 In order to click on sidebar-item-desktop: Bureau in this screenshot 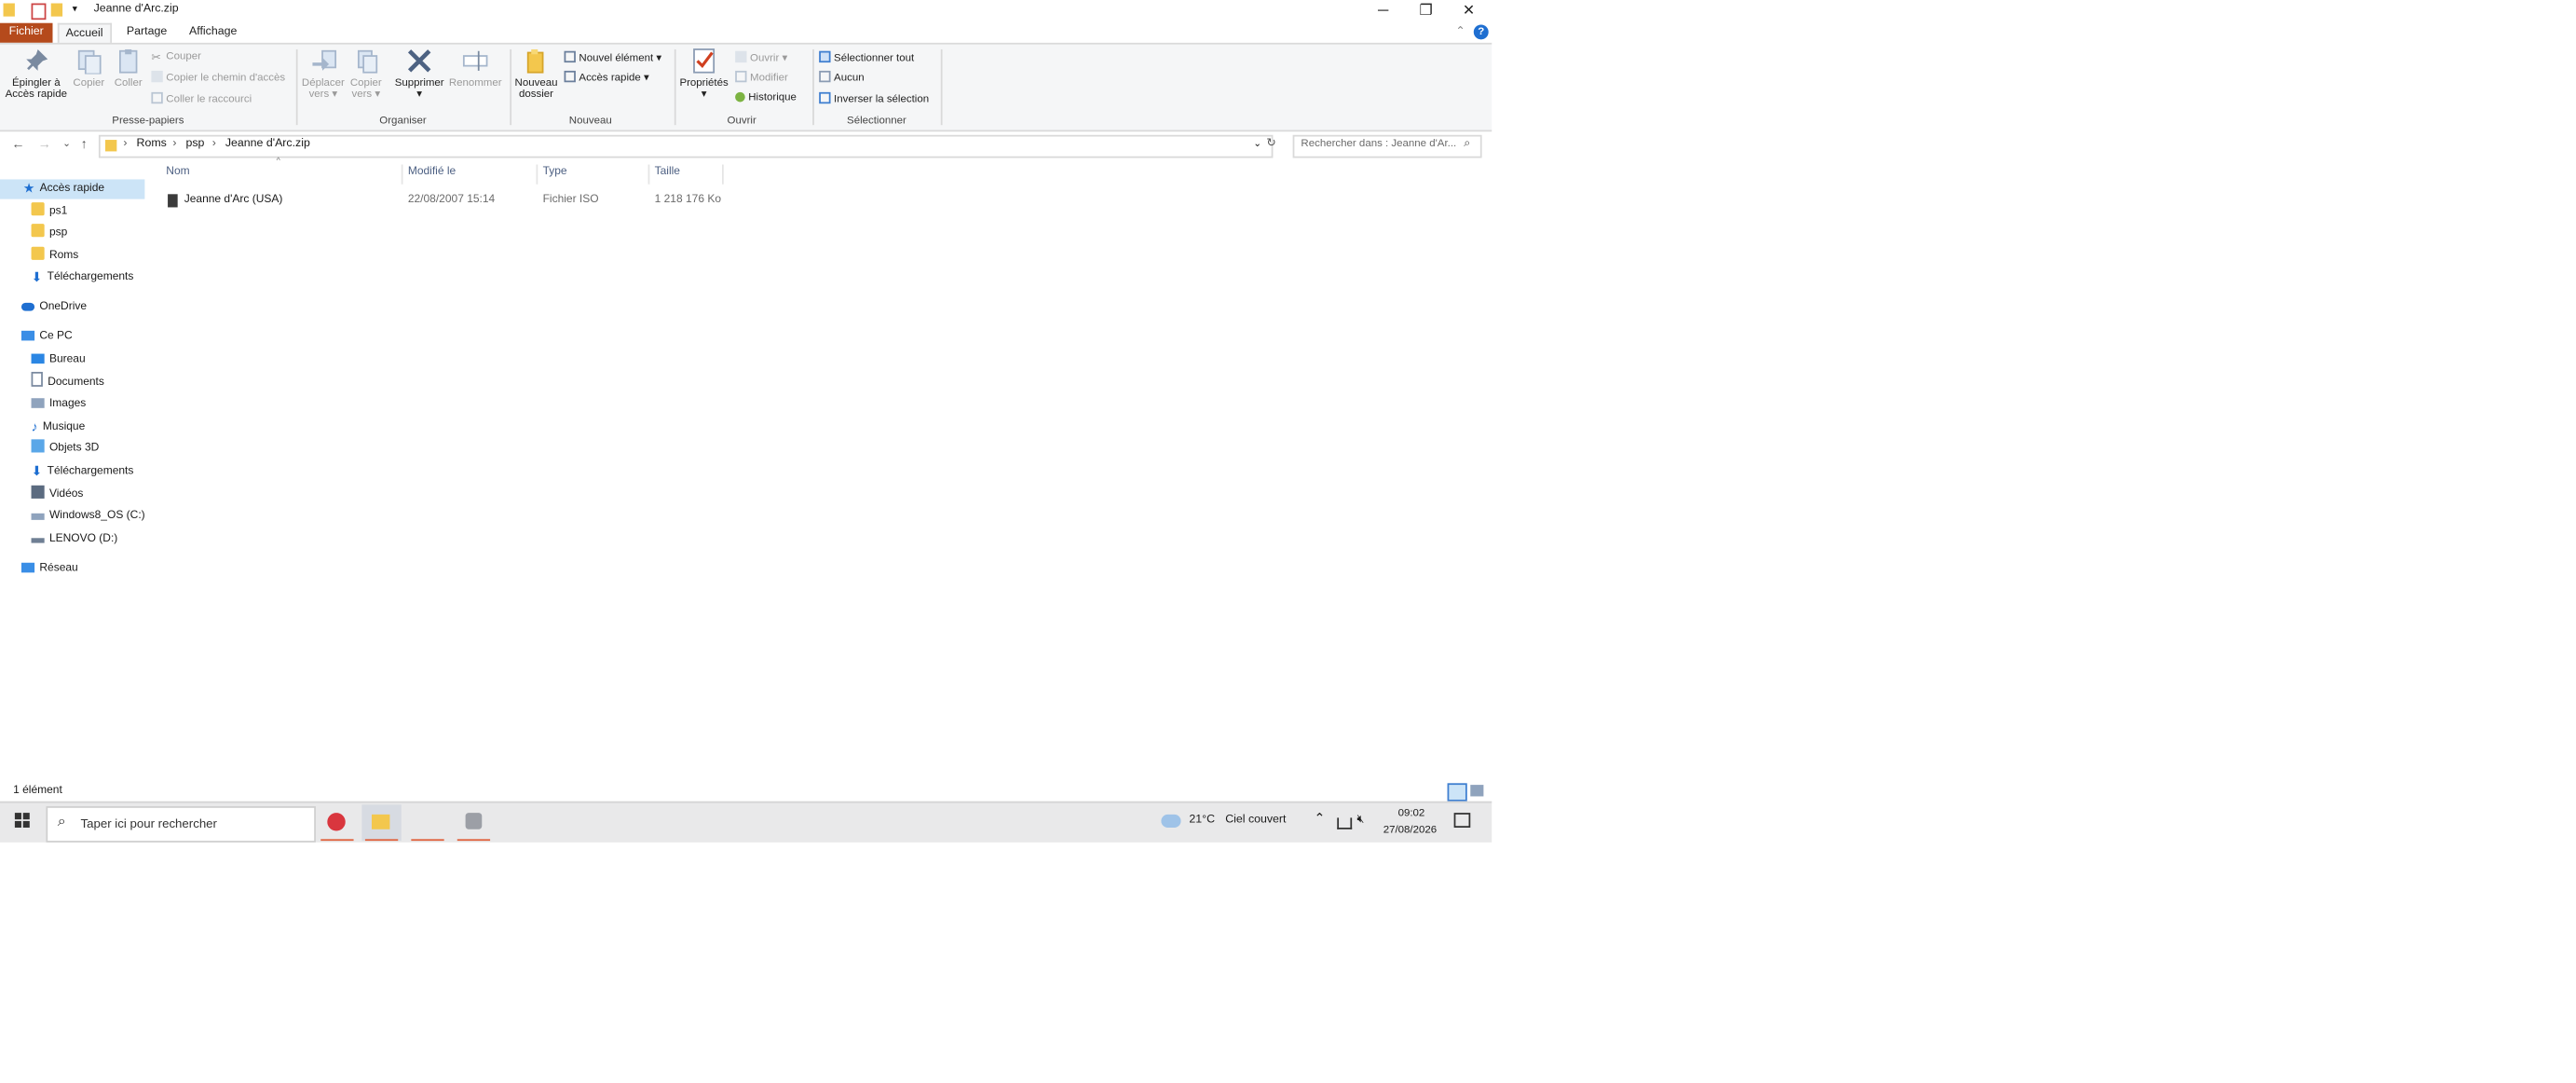, I will do `click(58, 360)`.